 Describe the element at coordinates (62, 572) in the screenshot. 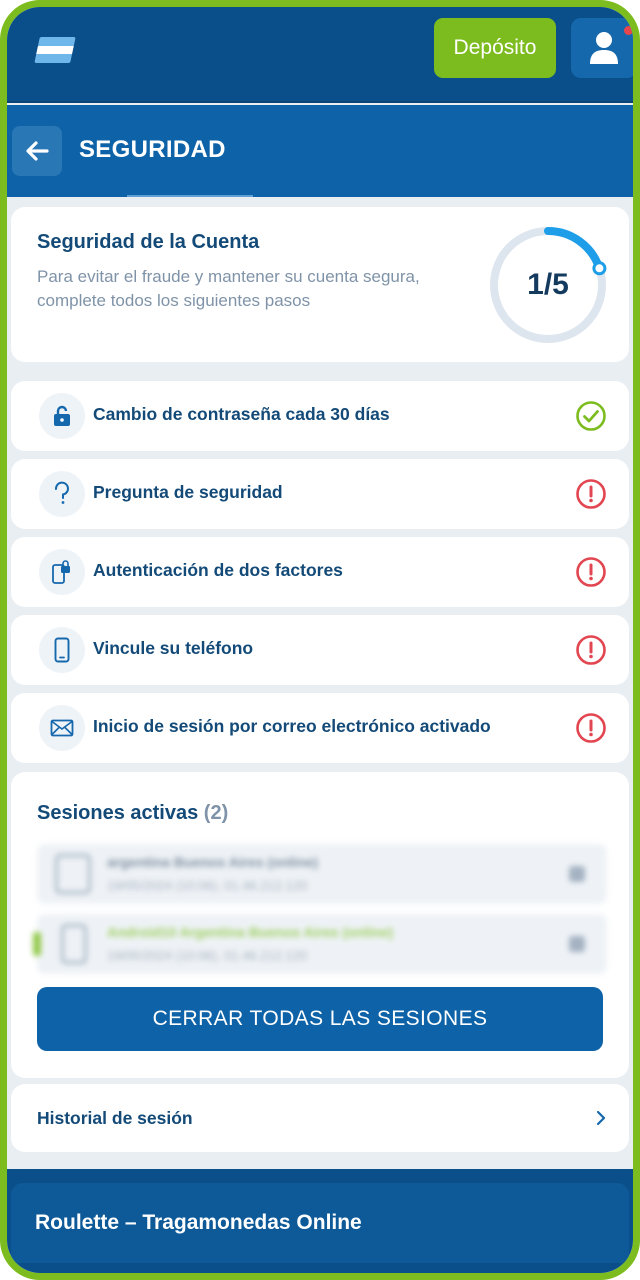

I see `phone-lock-icon` at that location.